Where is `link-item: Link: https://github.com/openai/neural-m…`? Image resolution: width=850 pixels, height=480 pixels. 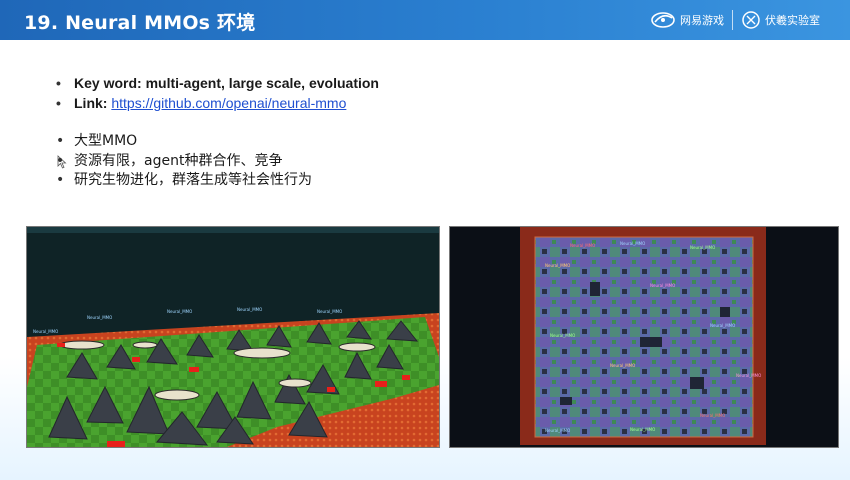
link-item: Link: https://github.com/openai/neural-m… is located at coordinates (217, 104).